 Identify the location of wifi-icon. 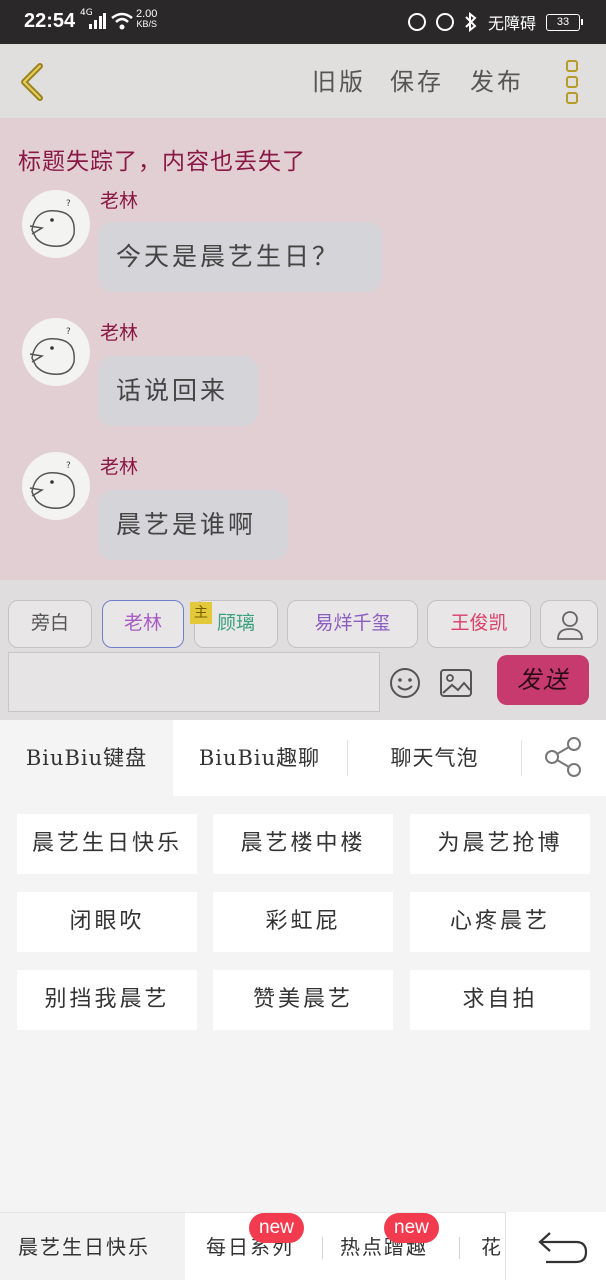
(122, 21).